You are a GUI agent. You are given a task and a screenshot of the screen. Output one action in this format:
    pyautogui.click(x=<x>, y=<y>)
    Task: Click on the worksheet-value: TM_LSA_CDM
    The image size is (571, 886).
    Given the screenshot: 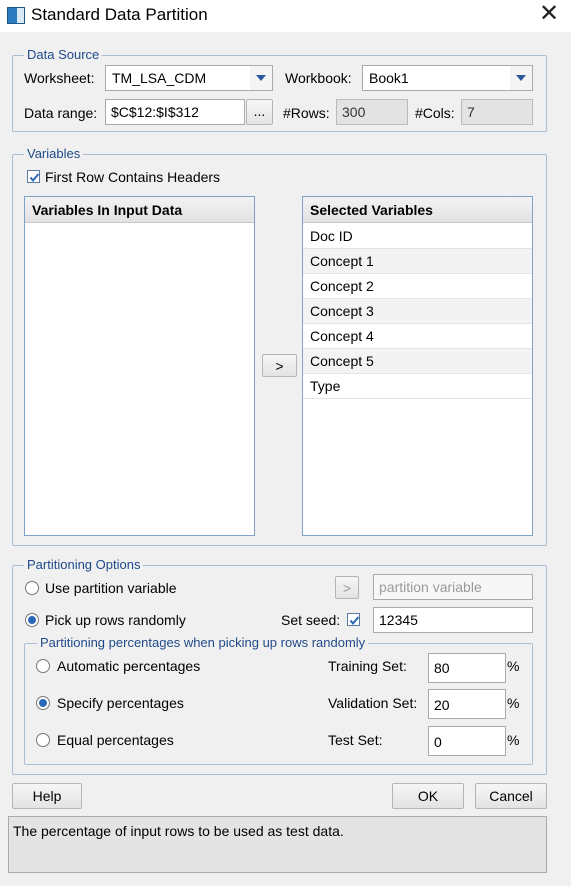 What is the action you would take?
    pyautogui.click(x=159, y=78)
    